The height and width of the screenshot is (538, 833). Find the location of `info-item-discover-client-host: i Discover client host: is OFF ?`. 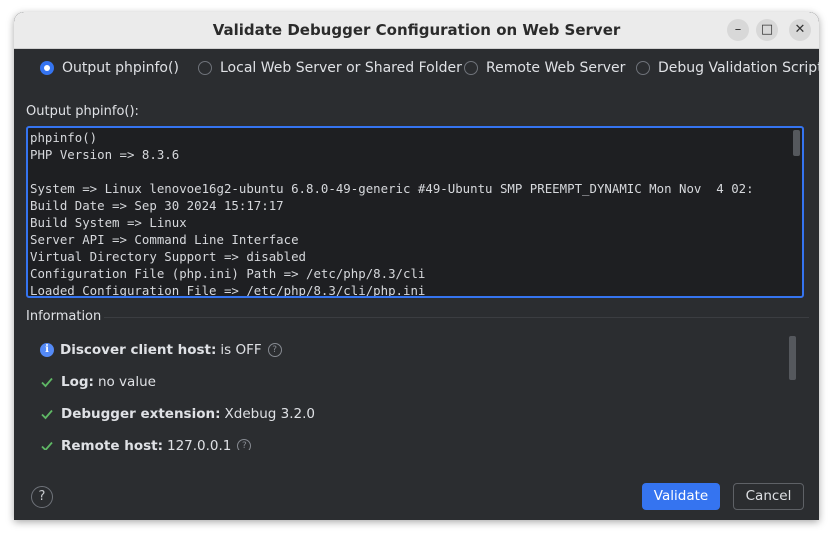

info-item-discover-client-host: i Discover client host: is OFF ? is located at coordinates (161, 350).